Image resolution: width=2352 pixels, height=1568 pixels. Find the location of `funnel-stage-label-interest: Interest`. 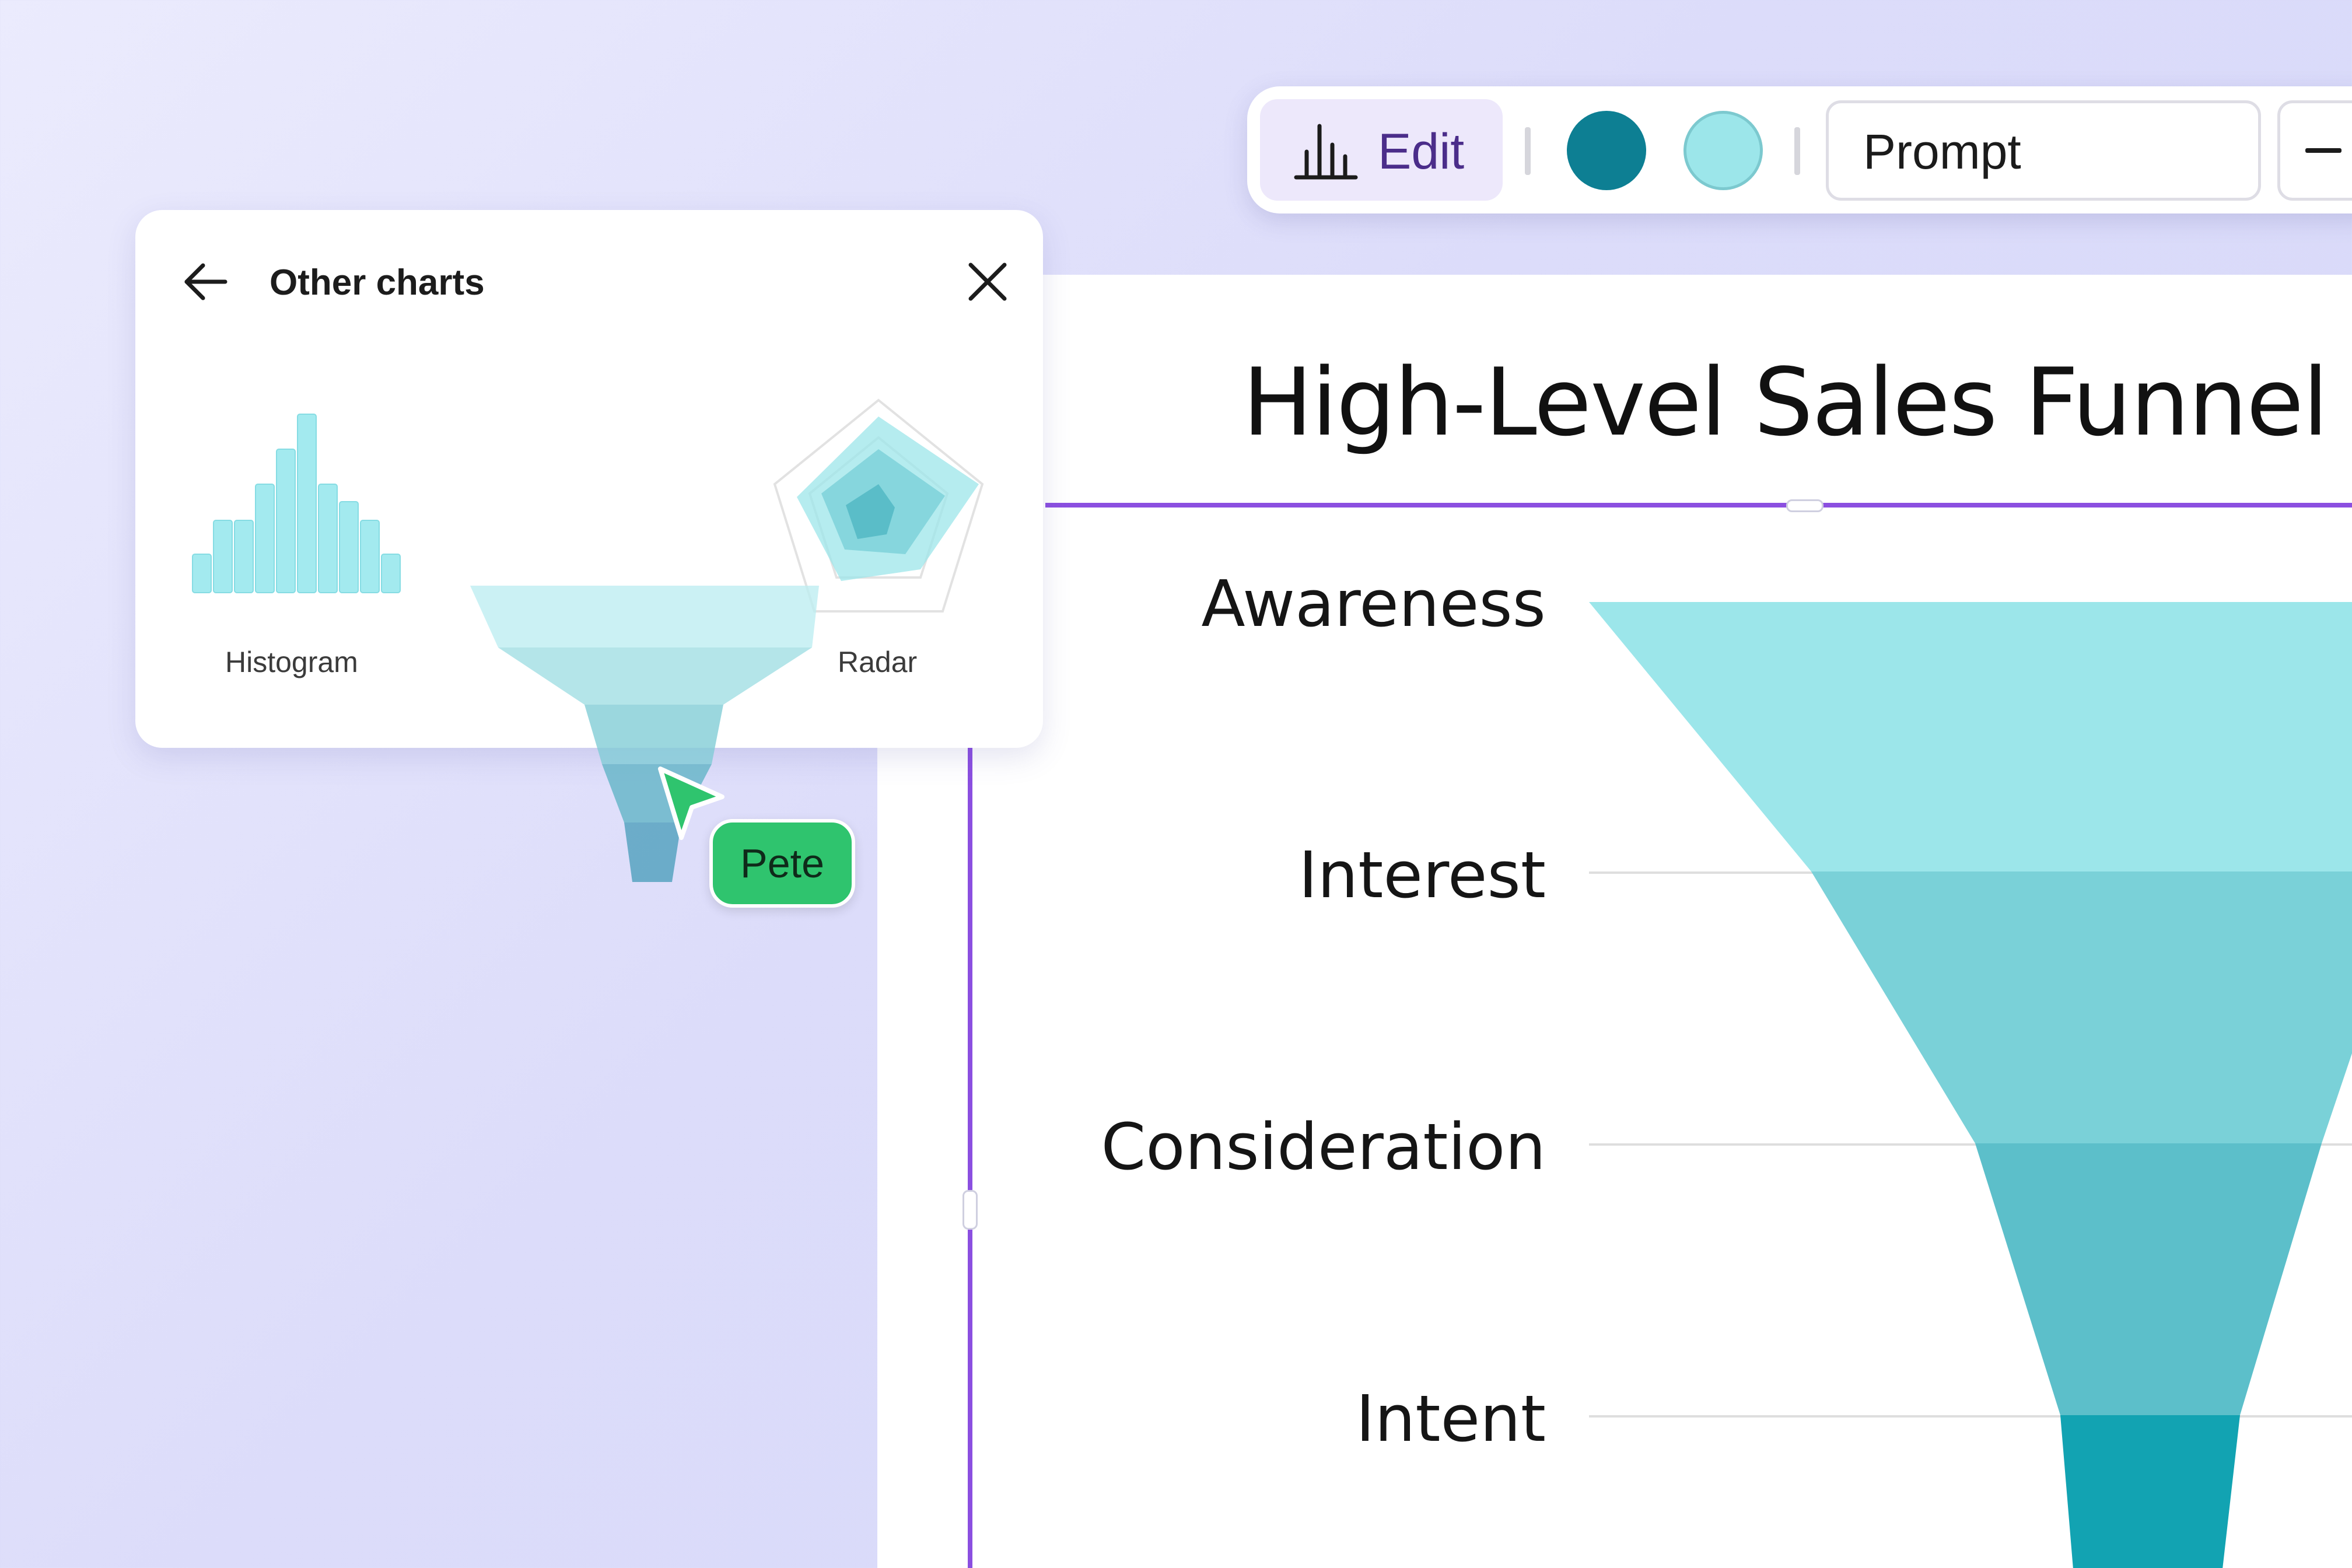

funnel-stage-label-interest: Interest is located at coordinates (1422, 875).